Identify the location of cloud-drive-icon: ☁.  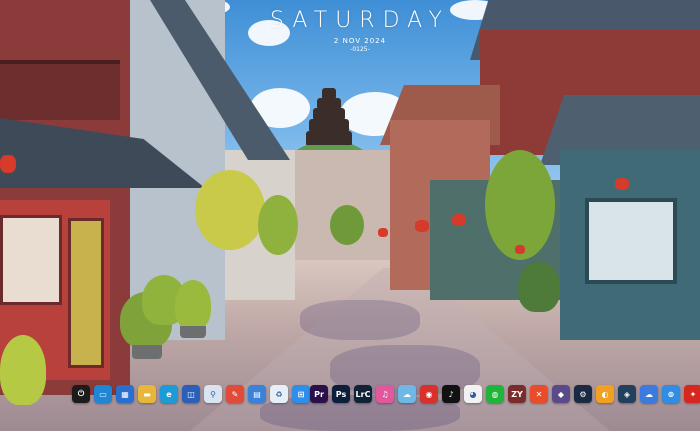
(649, 394).